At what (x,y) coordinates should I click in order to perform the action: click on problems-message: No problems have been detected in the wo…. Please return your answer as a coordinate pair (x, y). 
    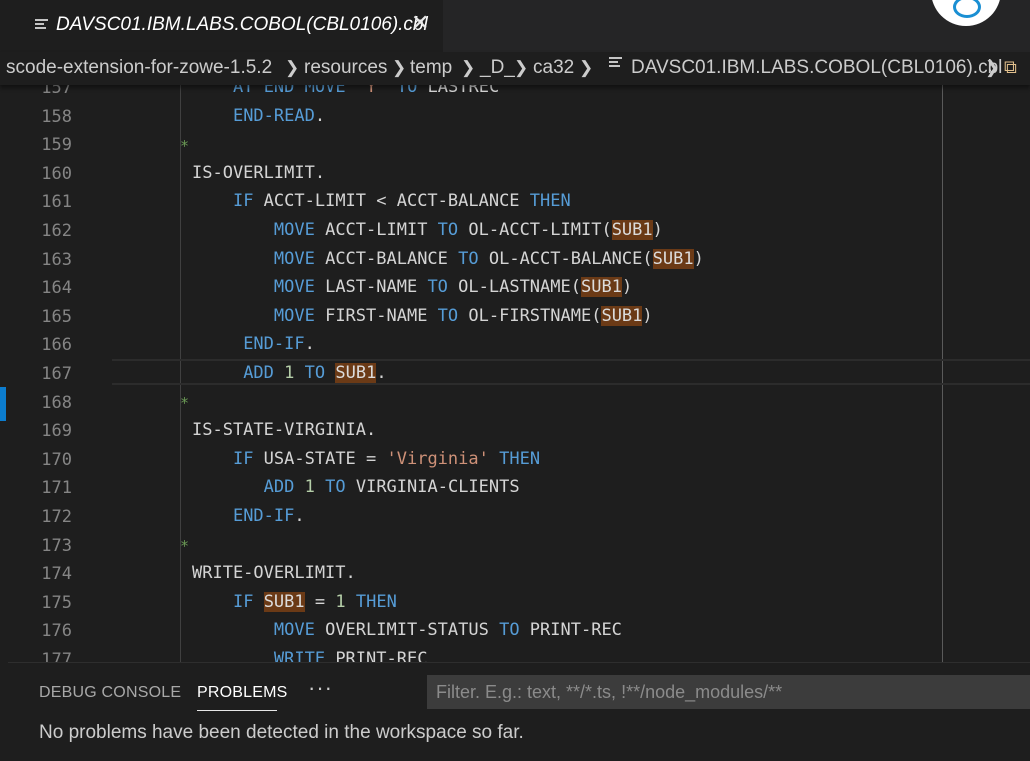
    Looking at the image, I should click on (281, 732).